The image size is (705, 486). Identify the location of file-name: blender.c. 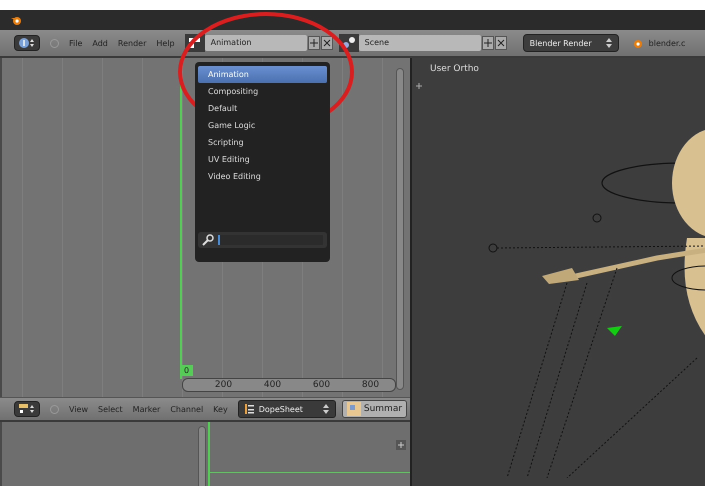
(667, 43).